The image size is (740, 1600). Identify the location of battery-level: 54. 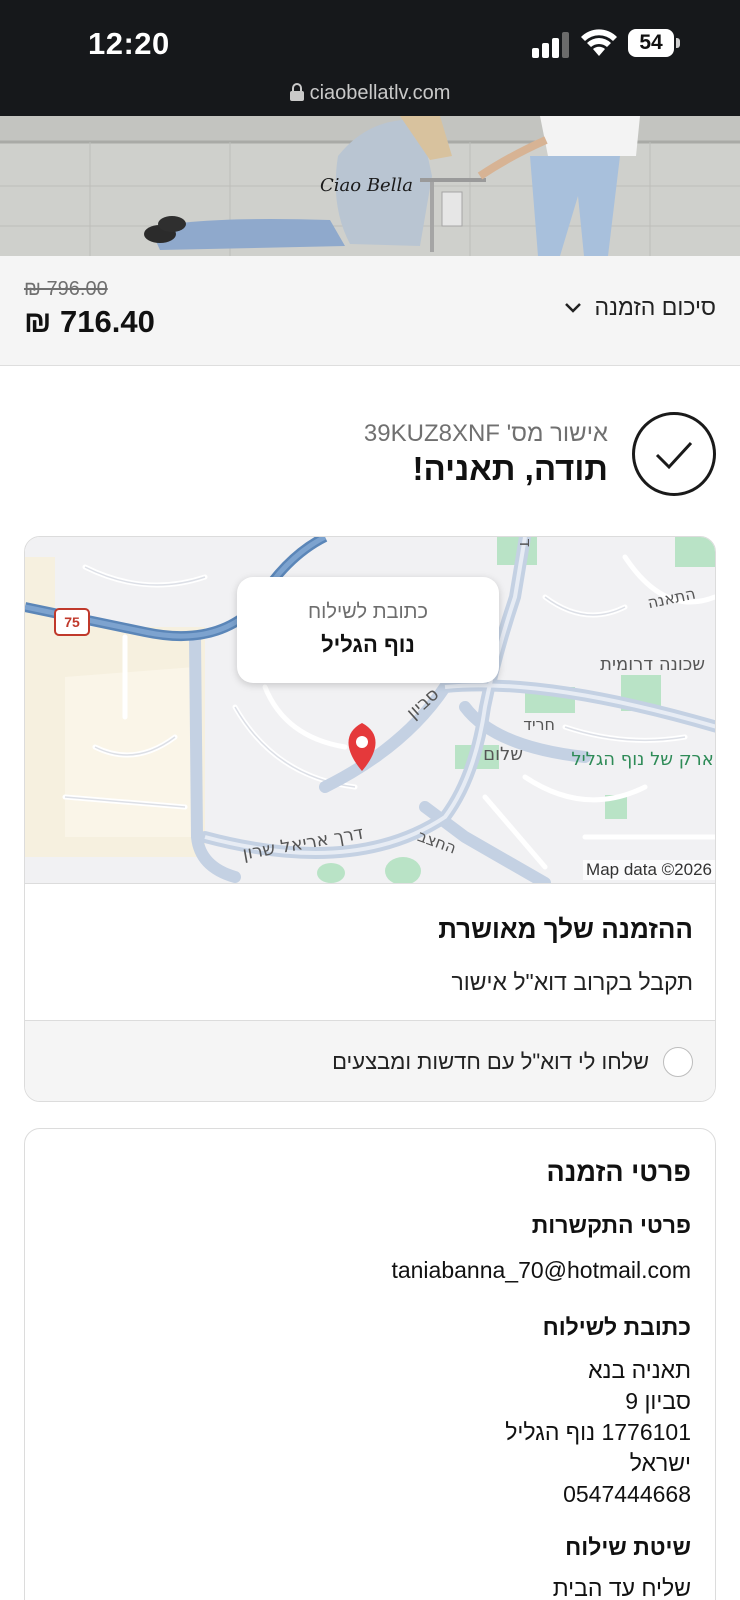
(651, 43).